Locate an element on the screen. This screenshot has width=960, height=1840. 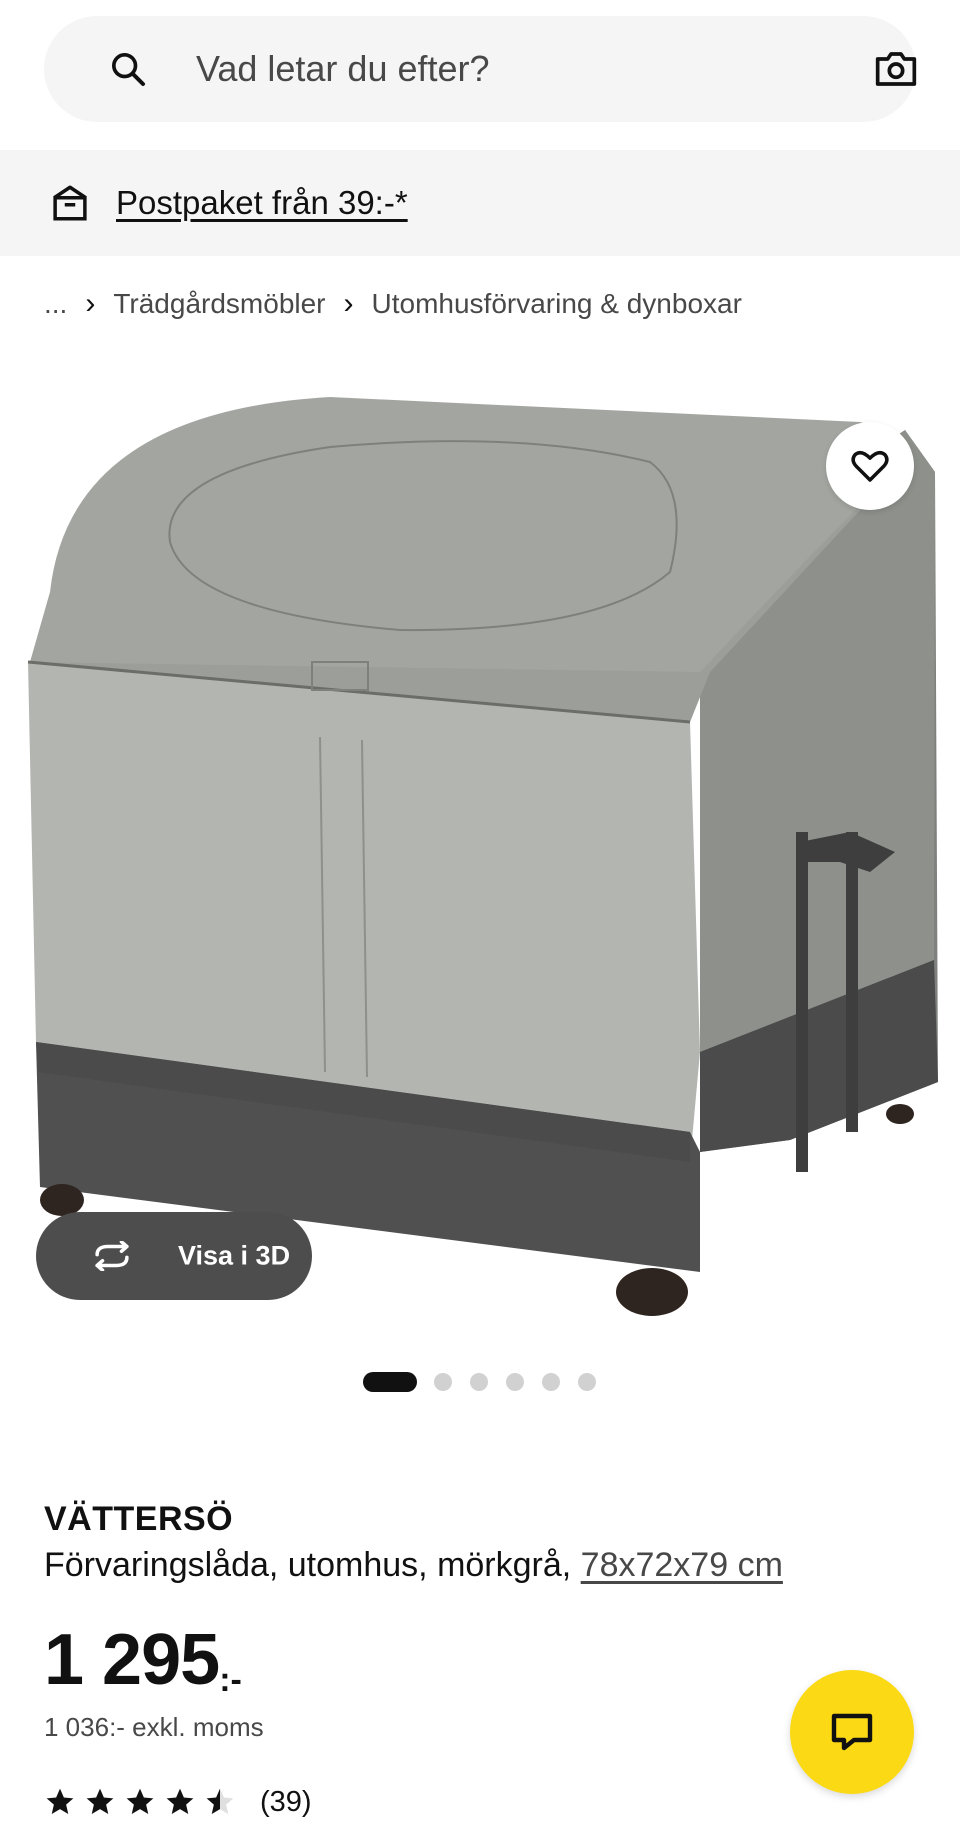
chat-bubble-icon is located at coordinates (852, 1732).